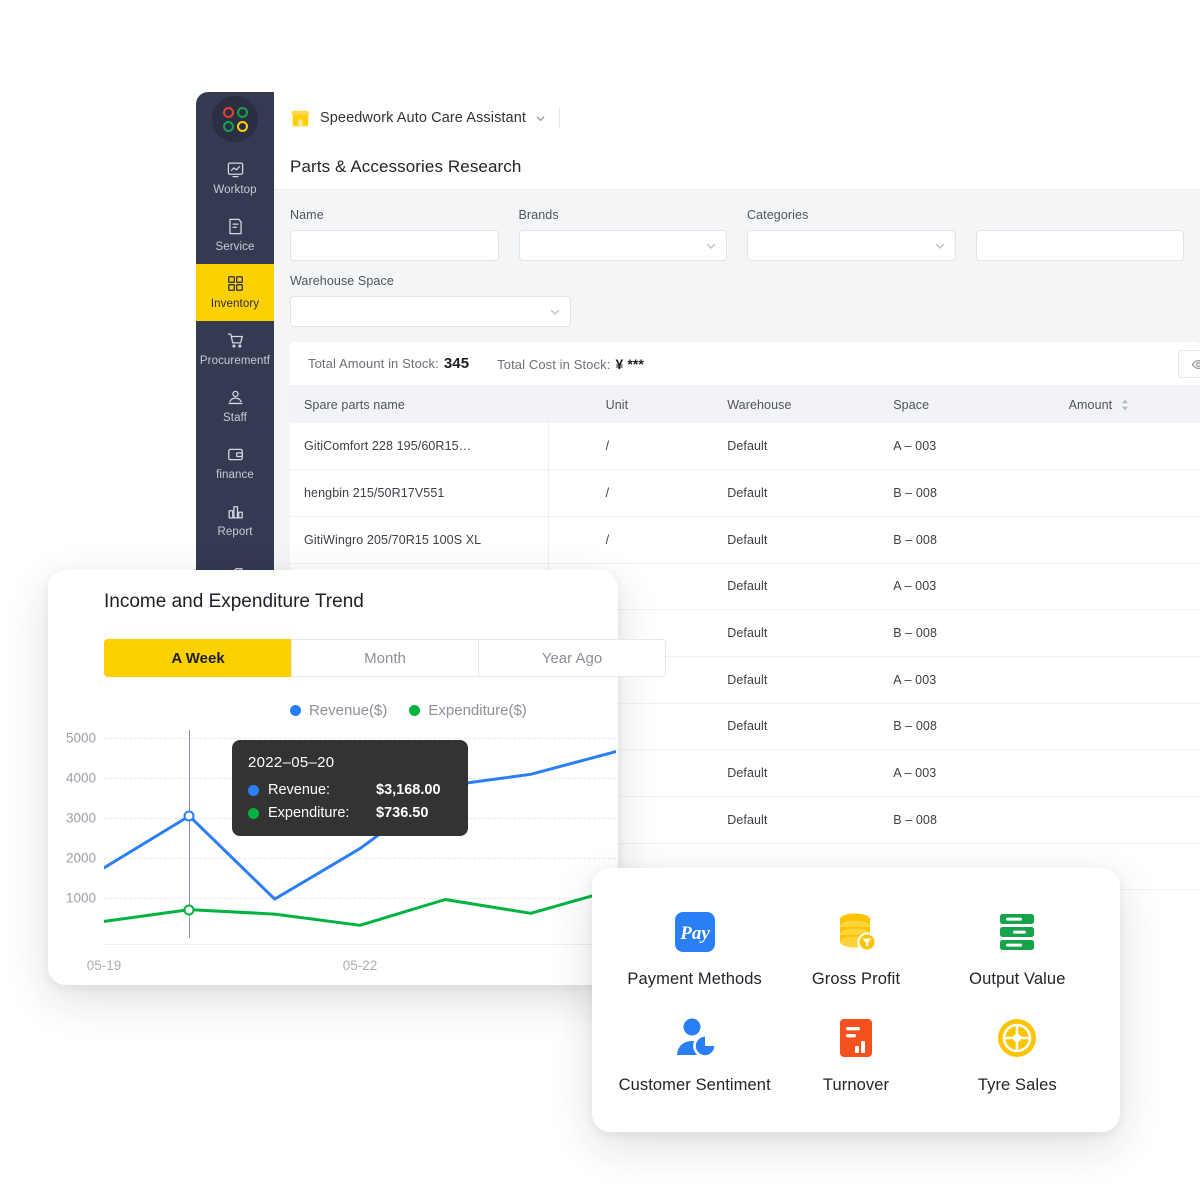  I want to click on tab-a-week: A Week, so click(197, 658).